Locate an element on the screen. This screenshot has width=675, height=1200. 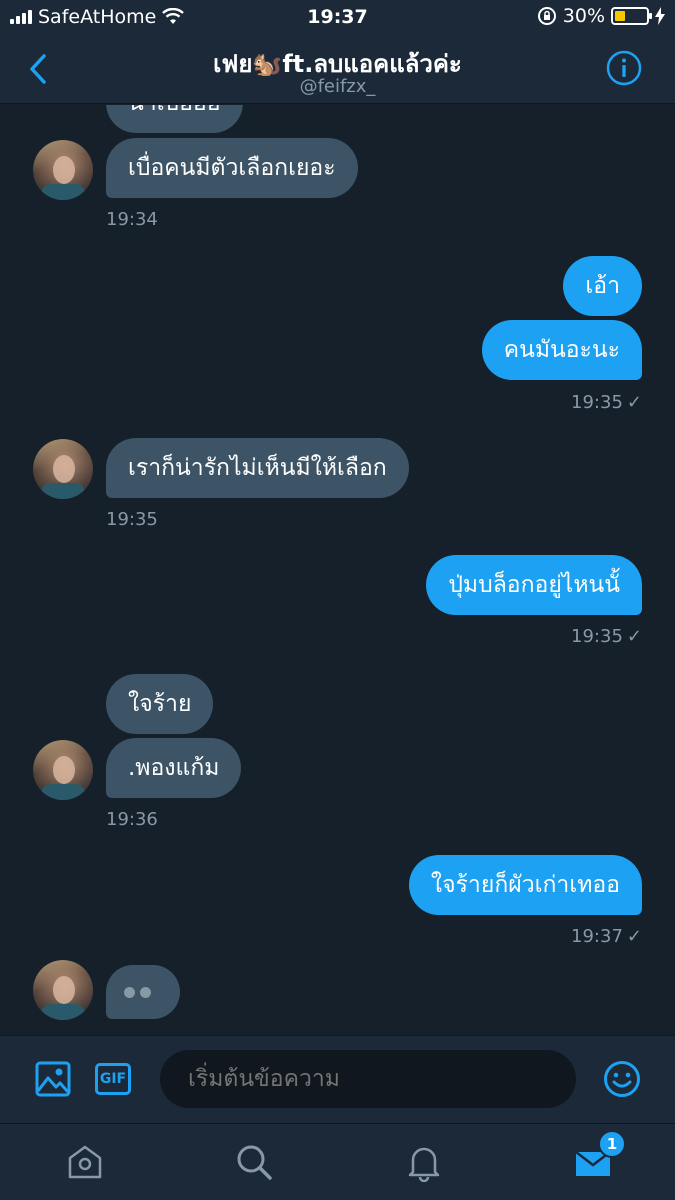
status-bar: SafeAtHome 19:37 30% is located at coordinates (337, 17).